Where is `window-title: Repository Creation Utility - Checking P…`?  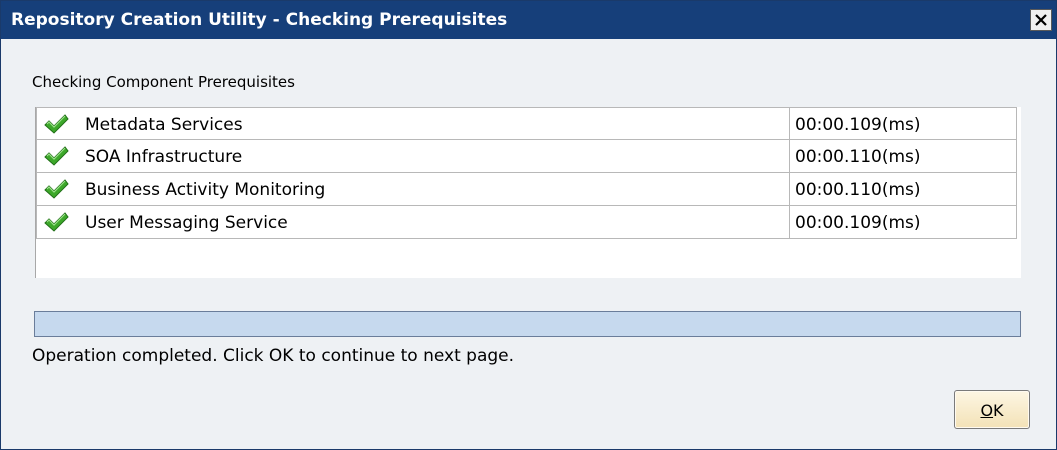
window-title: Repository Creation Utility - Checking P… is located at coordinates (259, 20).